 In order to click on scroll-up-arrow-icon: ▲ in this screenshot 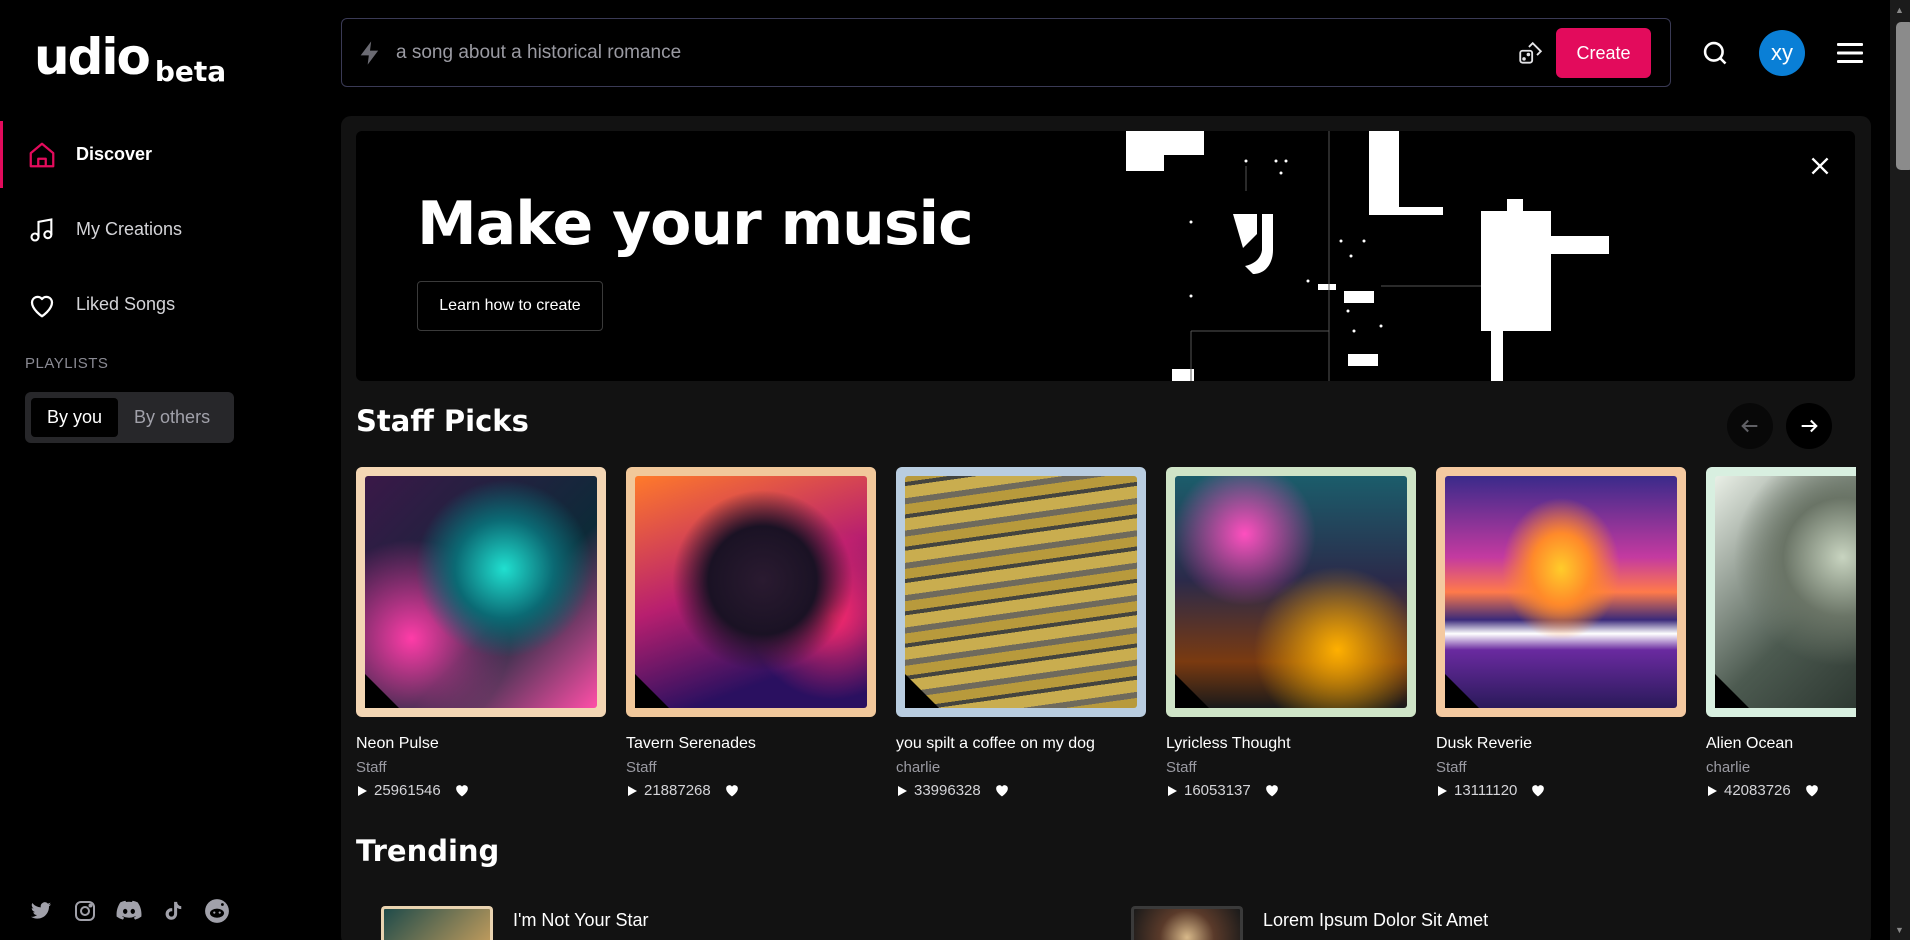, I will do `click(1899, 10)`.